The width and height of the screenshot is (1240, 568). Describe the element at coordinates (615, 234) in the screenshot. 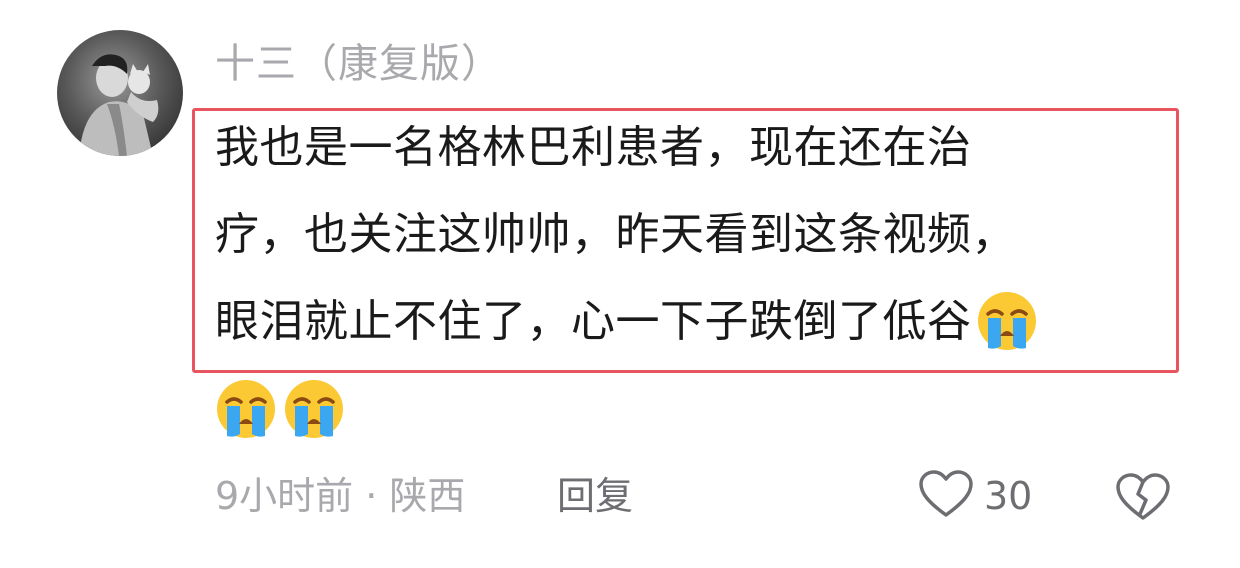

I see `comment-text-line-2: 疗，也关注这帅帅，昨天看到这条视频，` at that location.